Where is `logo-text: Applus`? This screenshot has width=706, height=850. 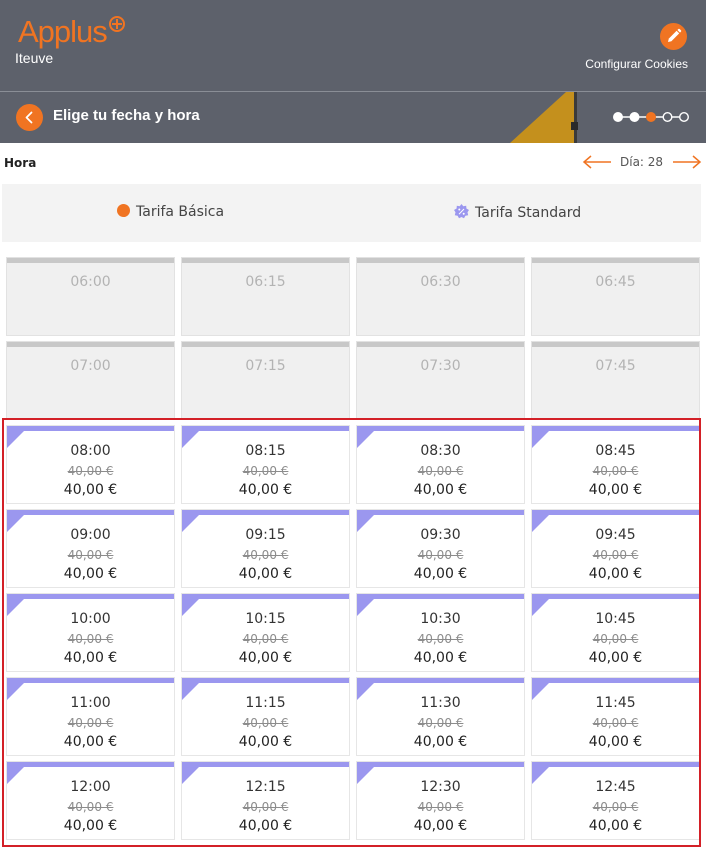 logo-text: Applus is located at coordinates (63, 31).